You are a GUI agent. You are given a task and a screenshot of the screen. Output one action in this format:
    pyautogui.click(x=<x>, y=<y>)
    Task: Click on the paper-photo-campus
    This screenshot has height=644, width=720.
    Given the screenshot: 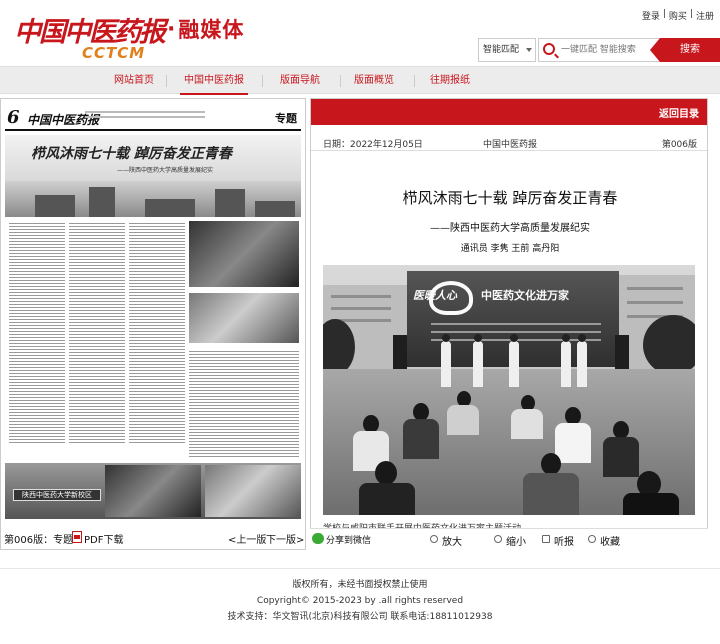 What is the action you would take?
    pyautogui.click(x=244, y=318)
    